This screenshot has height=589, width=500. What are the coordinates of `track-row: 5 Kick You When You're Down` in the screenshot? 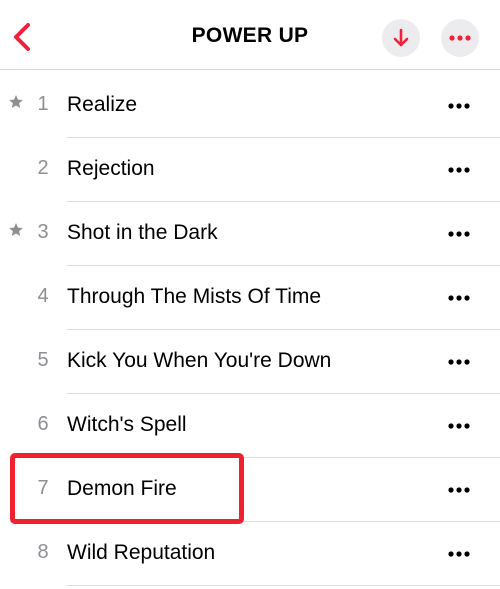 It's located at (250, 362).